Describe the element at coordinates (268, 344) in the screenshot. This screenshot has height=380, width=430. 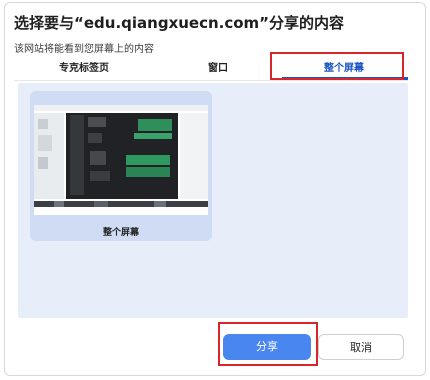
I see `annotation-highlight-share` at that location.